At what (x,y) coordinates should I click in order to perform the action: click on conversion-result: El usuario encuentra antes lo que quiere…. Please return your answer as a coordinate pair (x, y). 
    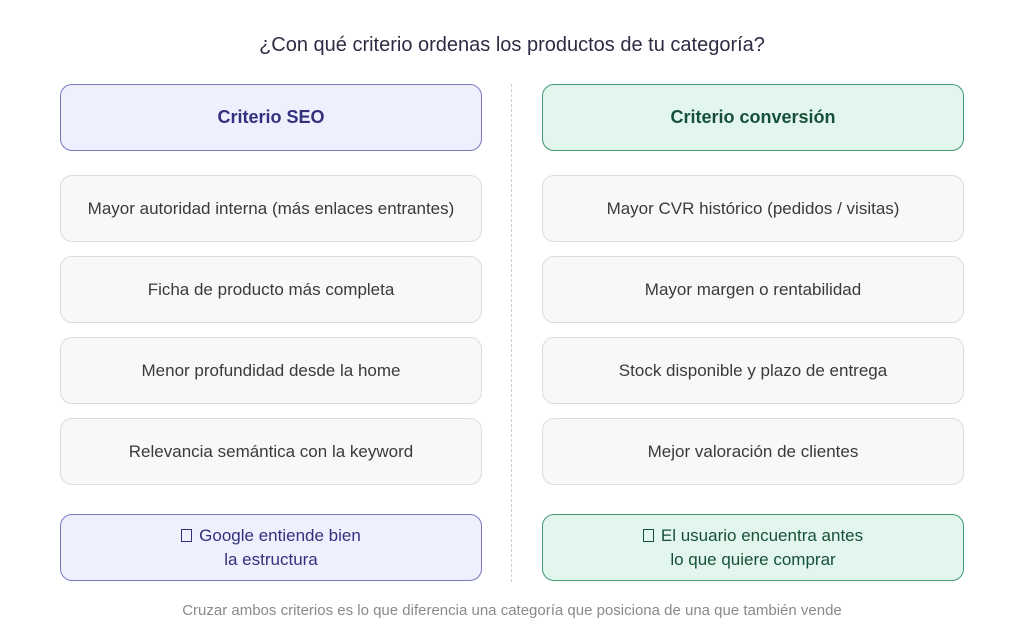
    Looking at the image, I should click on (753, 547).